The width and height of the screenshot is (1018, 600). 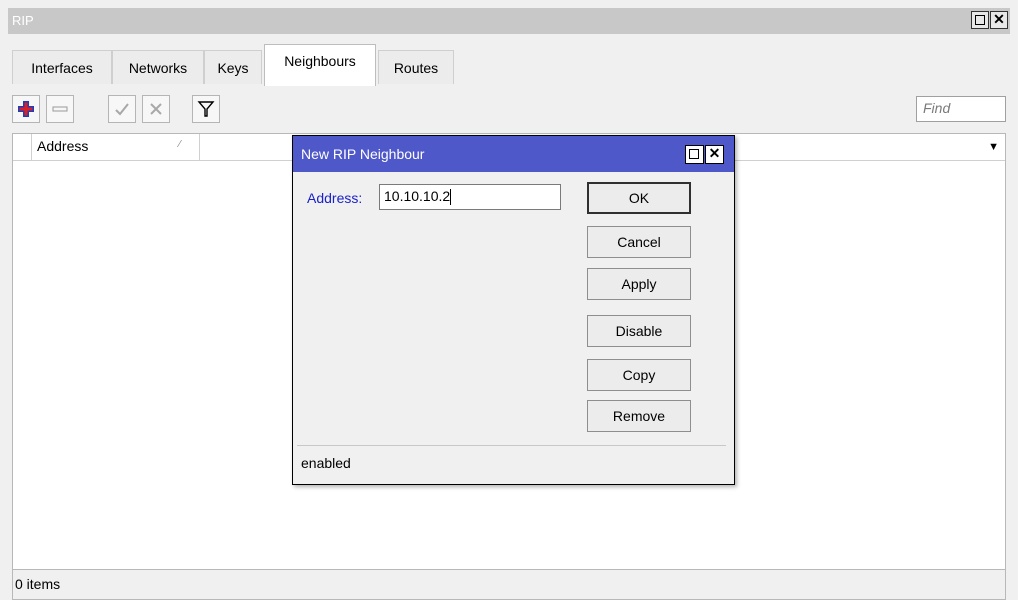 What do you see at coordinates (999, 20) in the screenshot?
I see `close-icon: ✕` at bounding box center [999, 20].